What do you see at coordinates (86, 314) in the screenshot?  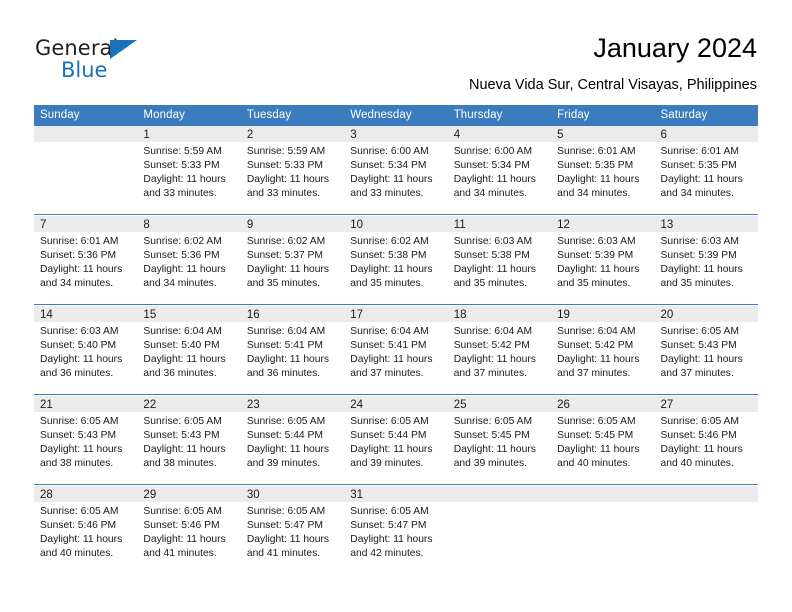 I see `day-number: 14` at bounding box center [86, 314].